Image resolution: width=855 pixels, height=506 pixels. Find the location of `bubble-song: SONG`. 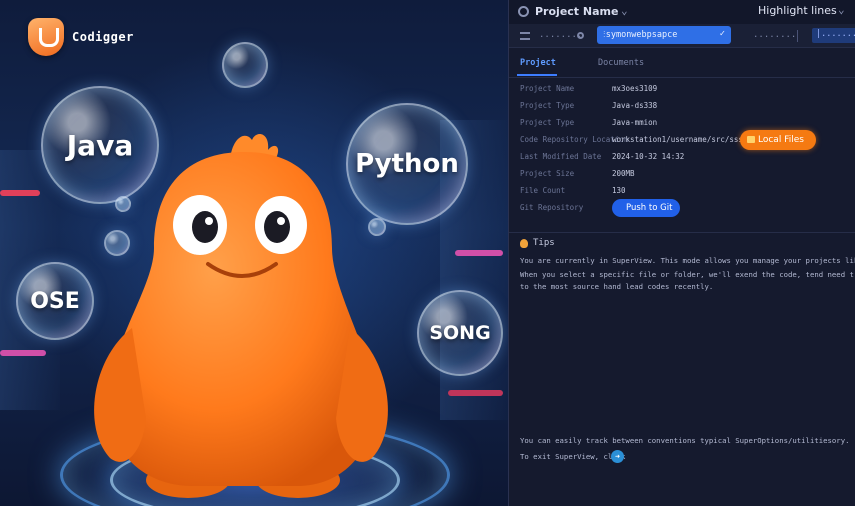

bubble-song: SONG is located at coordinates (460, 333).